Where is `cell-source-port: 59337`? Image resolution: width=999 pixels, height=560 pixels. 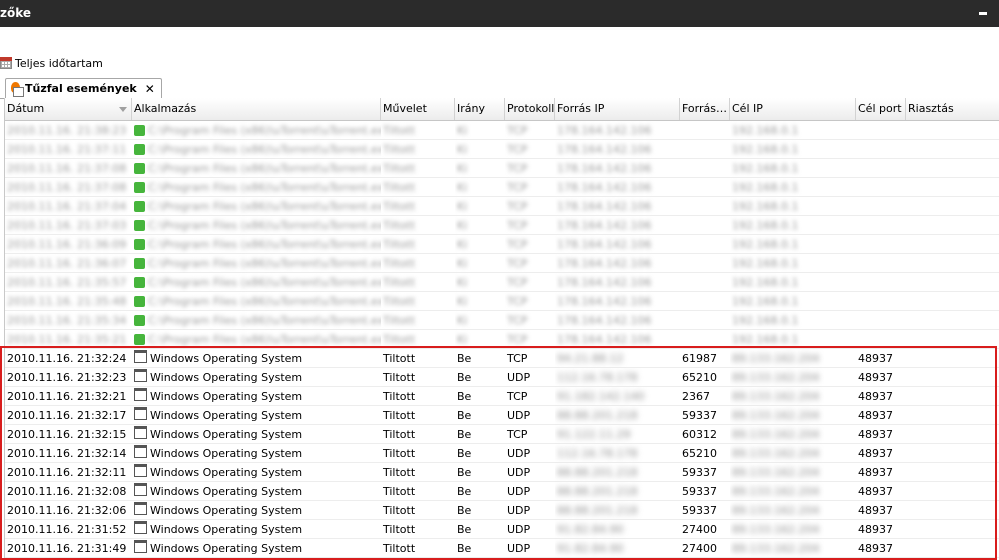 cell-source-port: 59337 is located at coordinates (705, 491).